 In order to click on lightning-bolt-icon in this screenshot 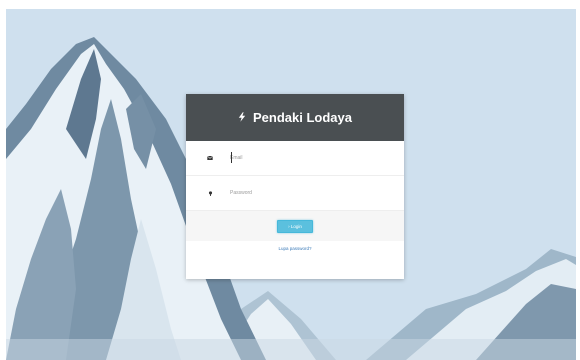, I will do `click(243, 117)`.